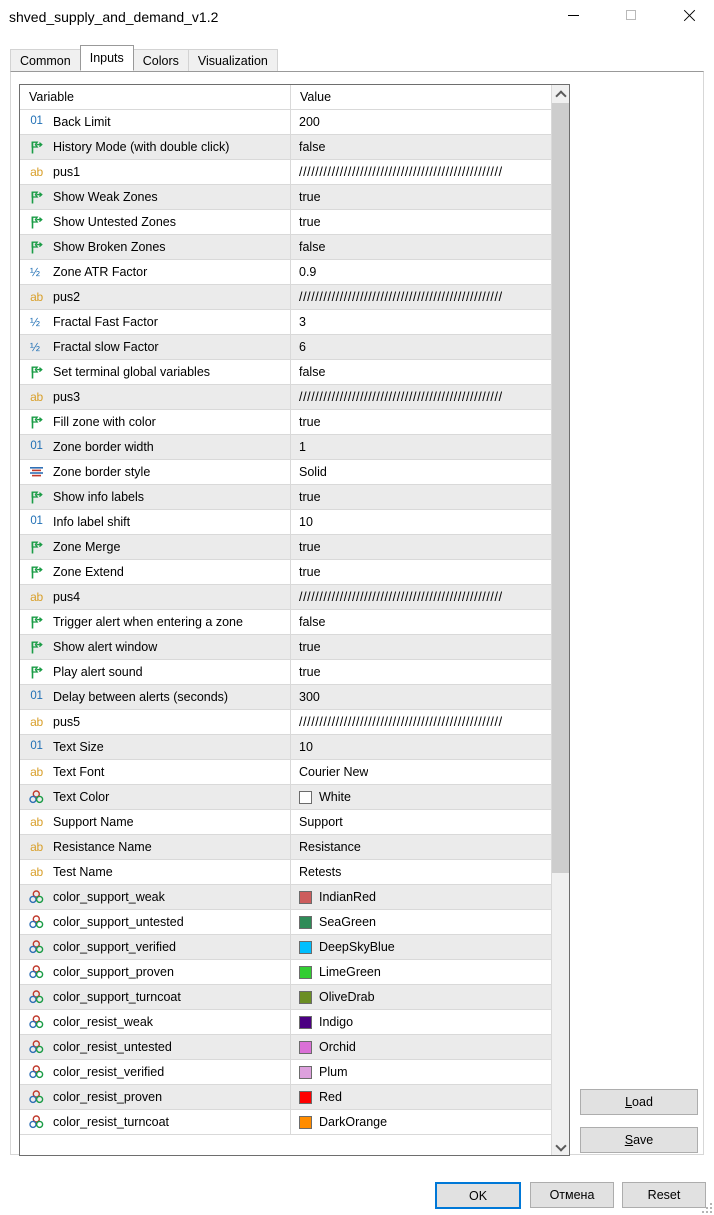  Describe the element at coordinates (639, 1140) in the screenshot. I see `save-button: Save` at that location.